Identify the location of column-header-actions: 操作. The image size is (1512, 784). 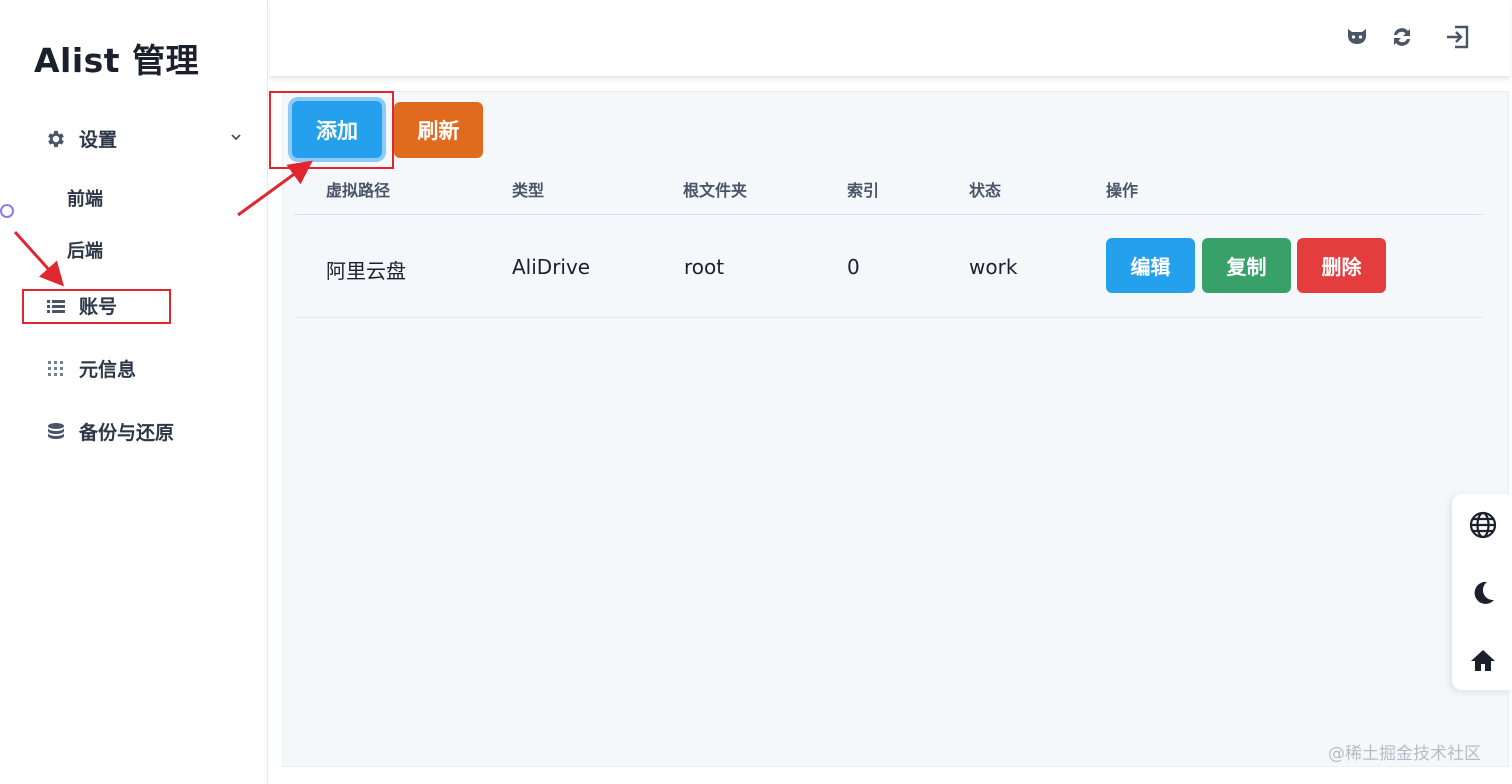
(1122, 190).